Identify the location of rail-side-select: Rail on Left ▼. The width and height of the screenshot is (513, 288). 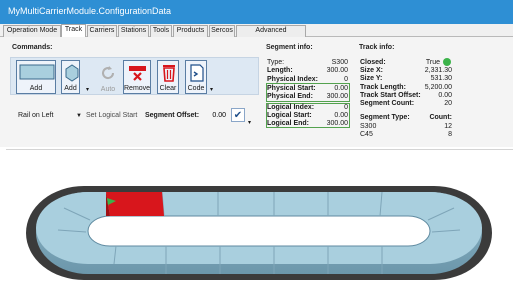
(50, 116).